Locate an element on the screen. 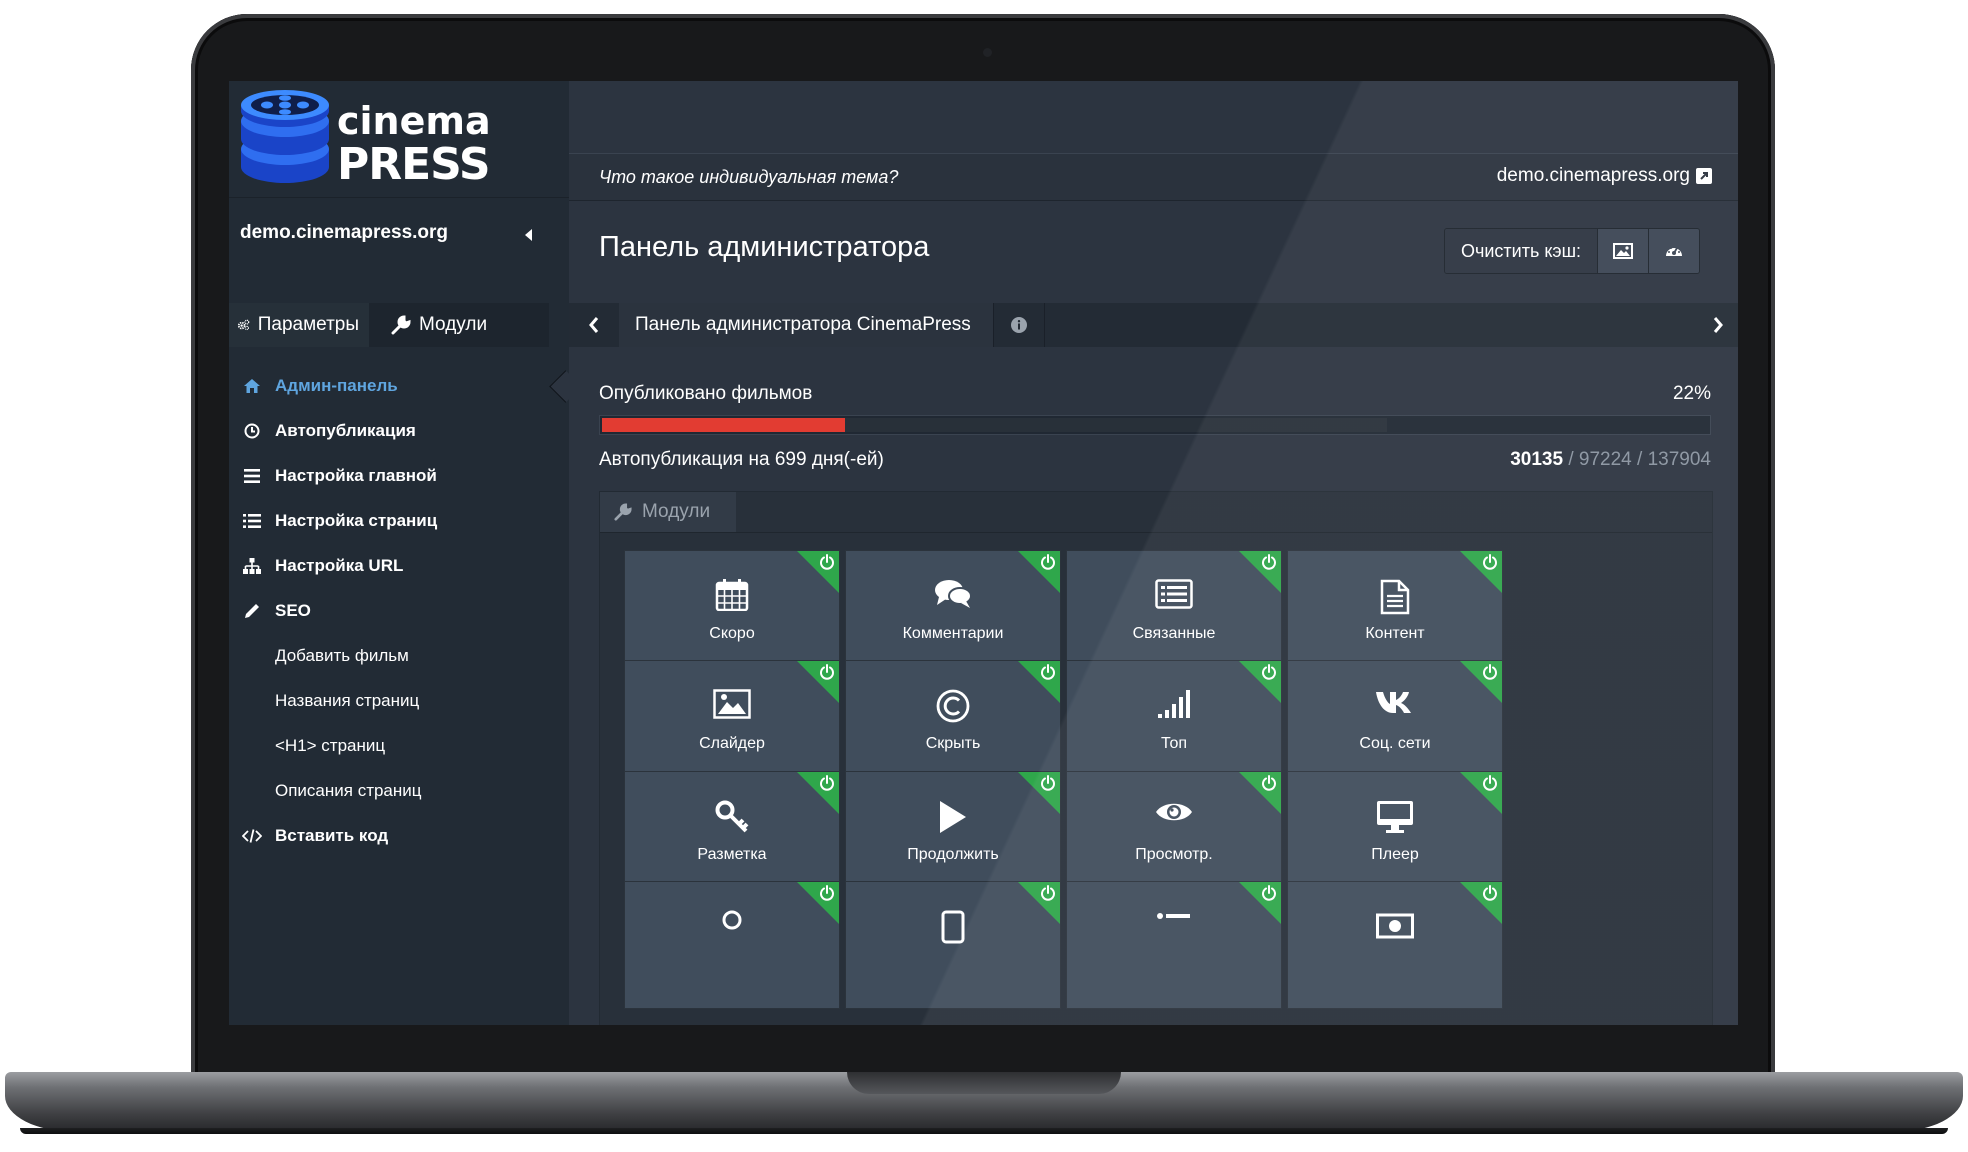  info-button is located at coordinates (1019, 325).